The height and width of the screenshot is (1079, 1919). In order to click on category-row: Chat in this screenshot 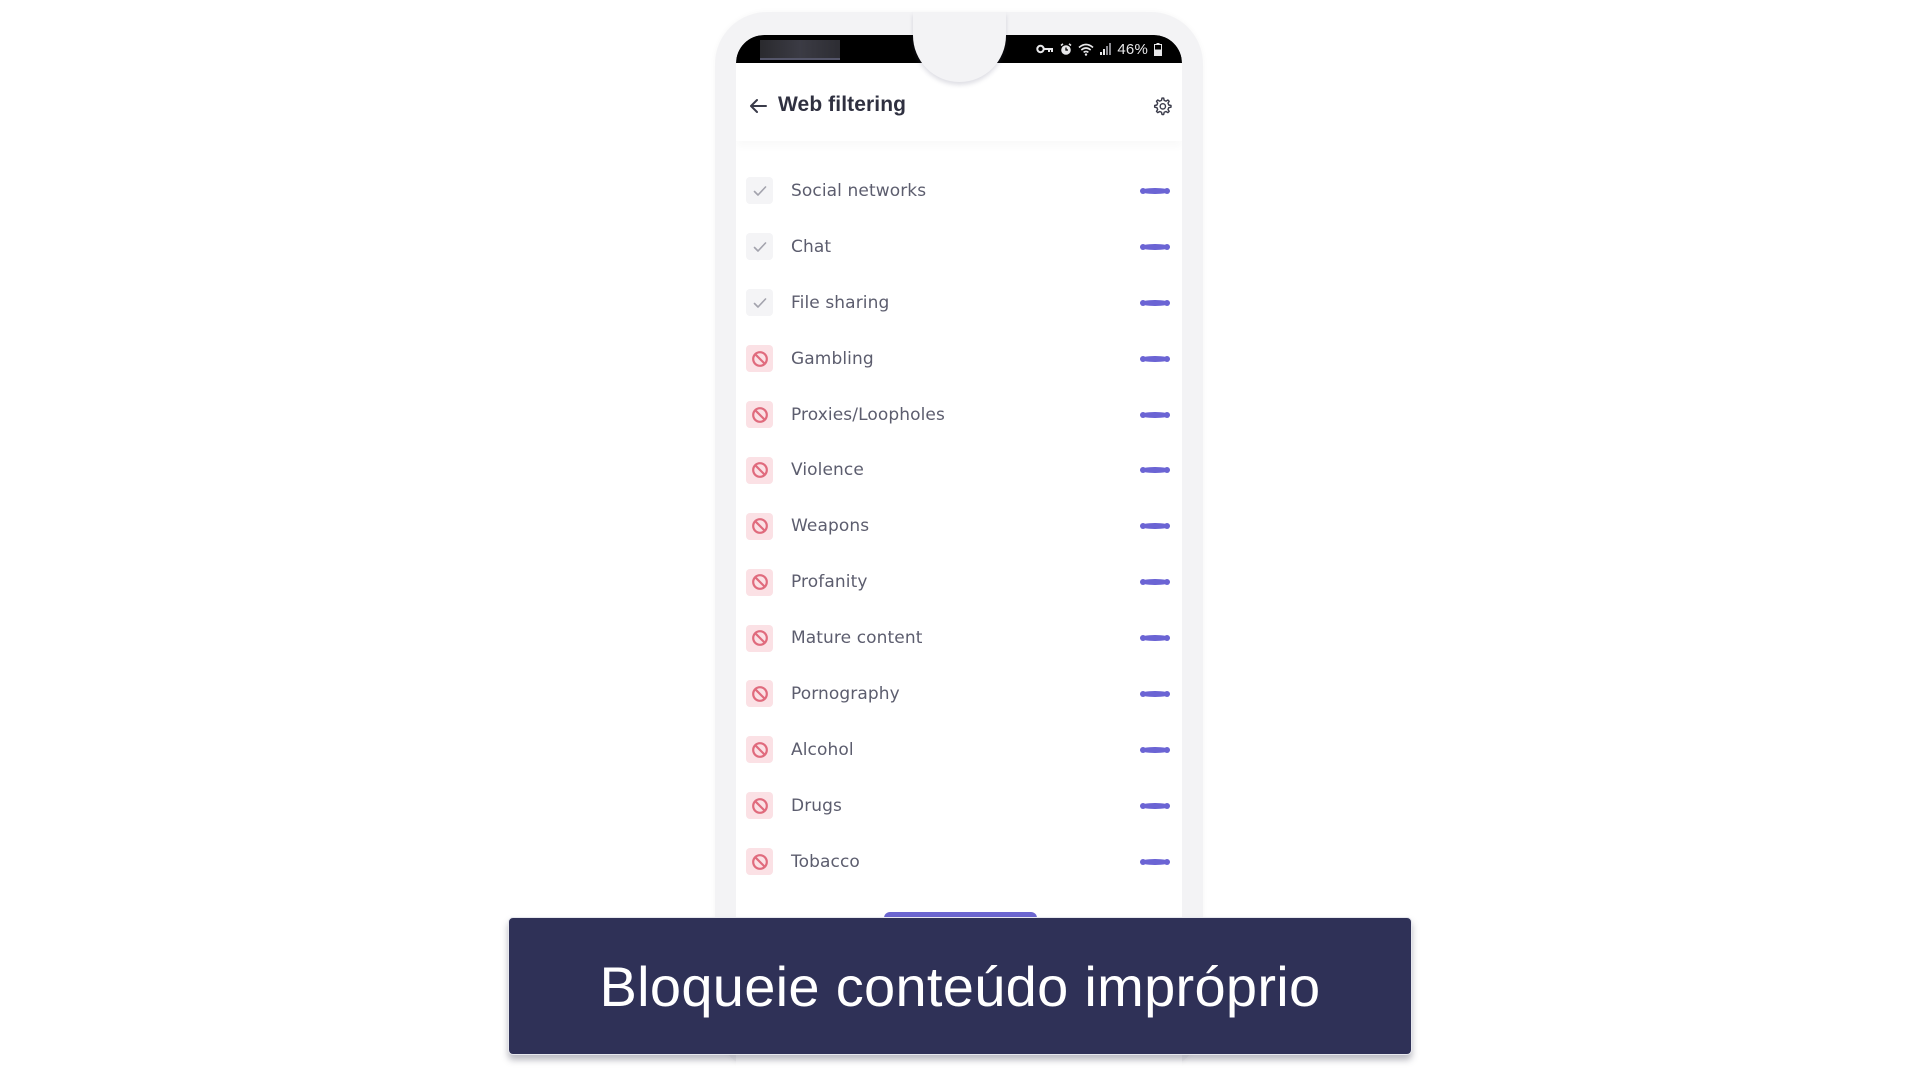, I will do `click(959, 247)`.